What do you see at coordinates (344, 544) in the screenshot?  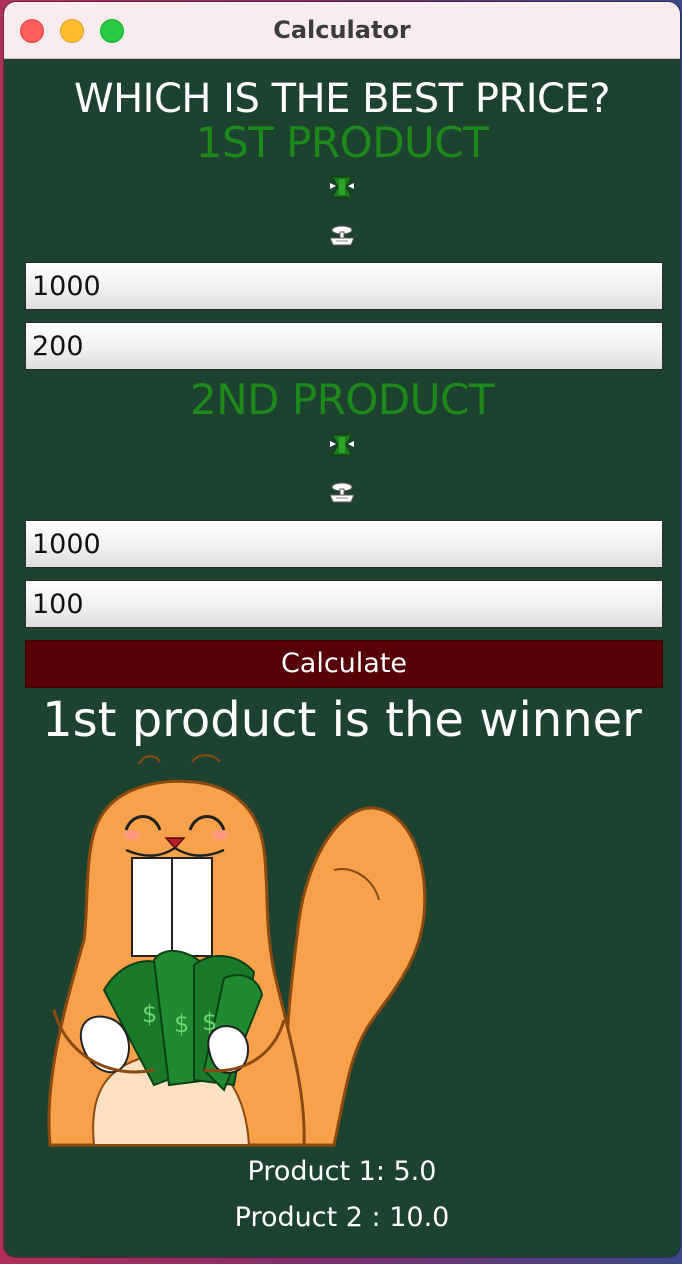 I see `product2-price-input` at bounding box center [344, 544].